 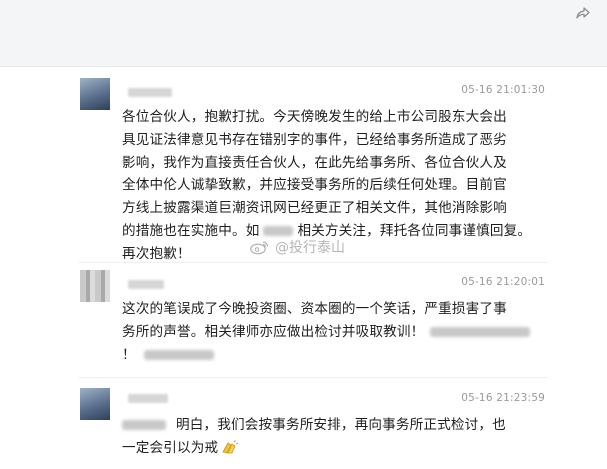 I want to click on message-line: 各位合伙人，抱歉打扰。今天傍晚发生的给上市公司股东大会出, so click(x=314, y=117).